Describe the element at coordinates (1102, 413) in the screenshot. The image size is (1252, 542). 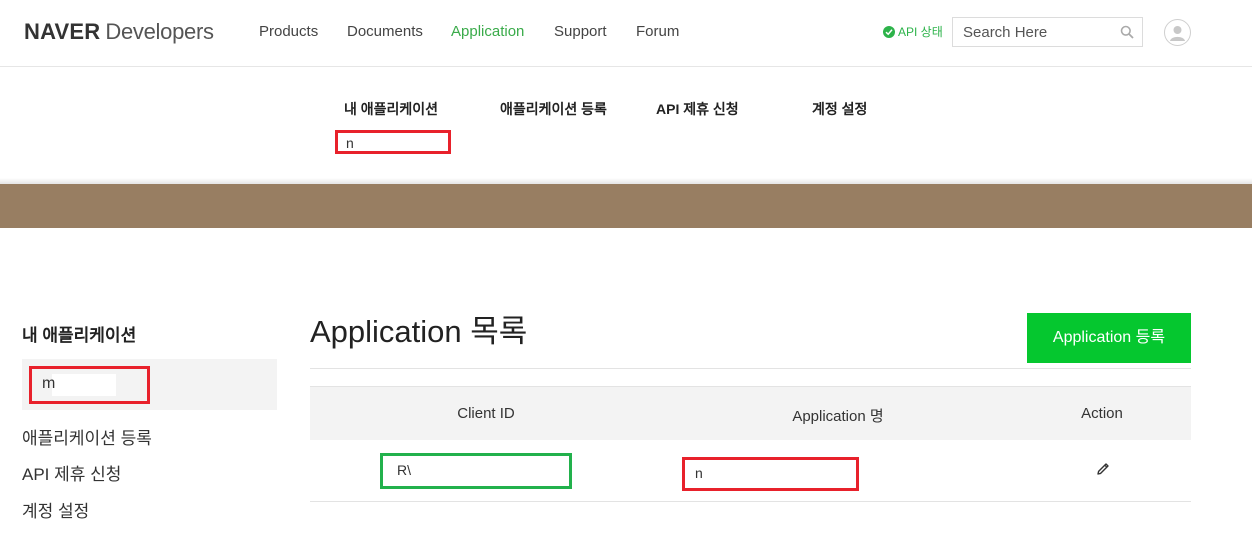
I see `column-action: Action` at that location.